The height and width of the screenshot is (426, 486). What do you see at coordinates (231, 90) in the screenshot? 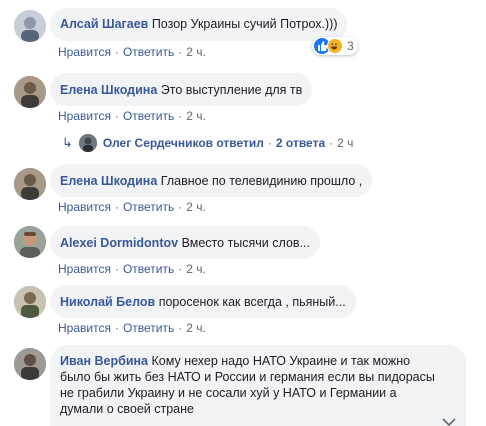
I see `comment-text: Это выступление для тв` at bounding box center [231, 90].